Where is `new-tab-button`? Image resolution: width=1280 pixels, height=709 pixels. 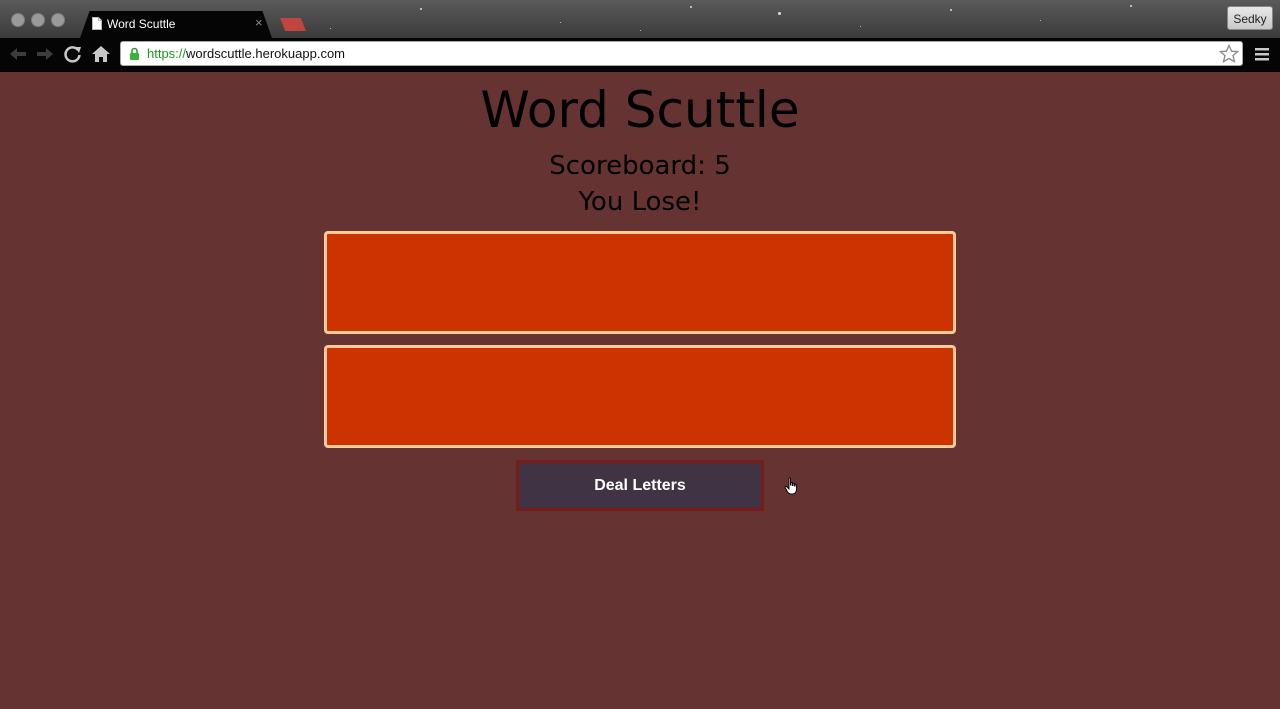
new-tab-button is located at coordinates (293, 24).